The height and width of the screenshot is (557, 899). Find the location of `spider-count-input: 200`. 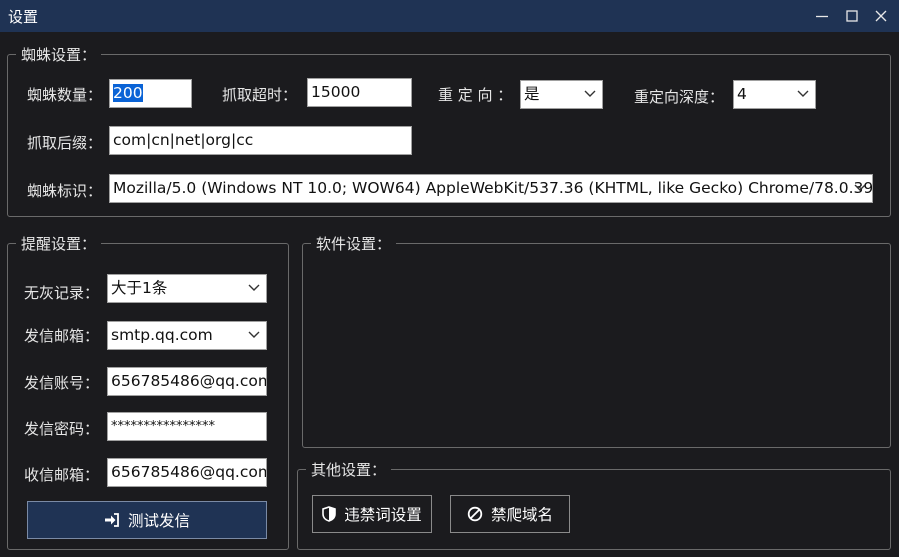

spider-count-input: 200 is located at coordinates (150, 93).